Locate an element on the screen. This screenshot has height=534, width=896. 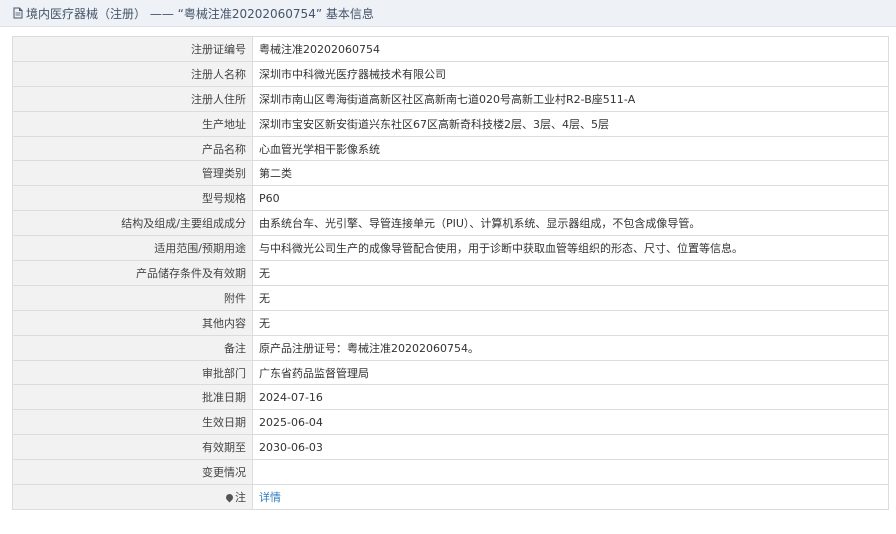
field-label: 注册人名称 is located at coordinates (132, 73).